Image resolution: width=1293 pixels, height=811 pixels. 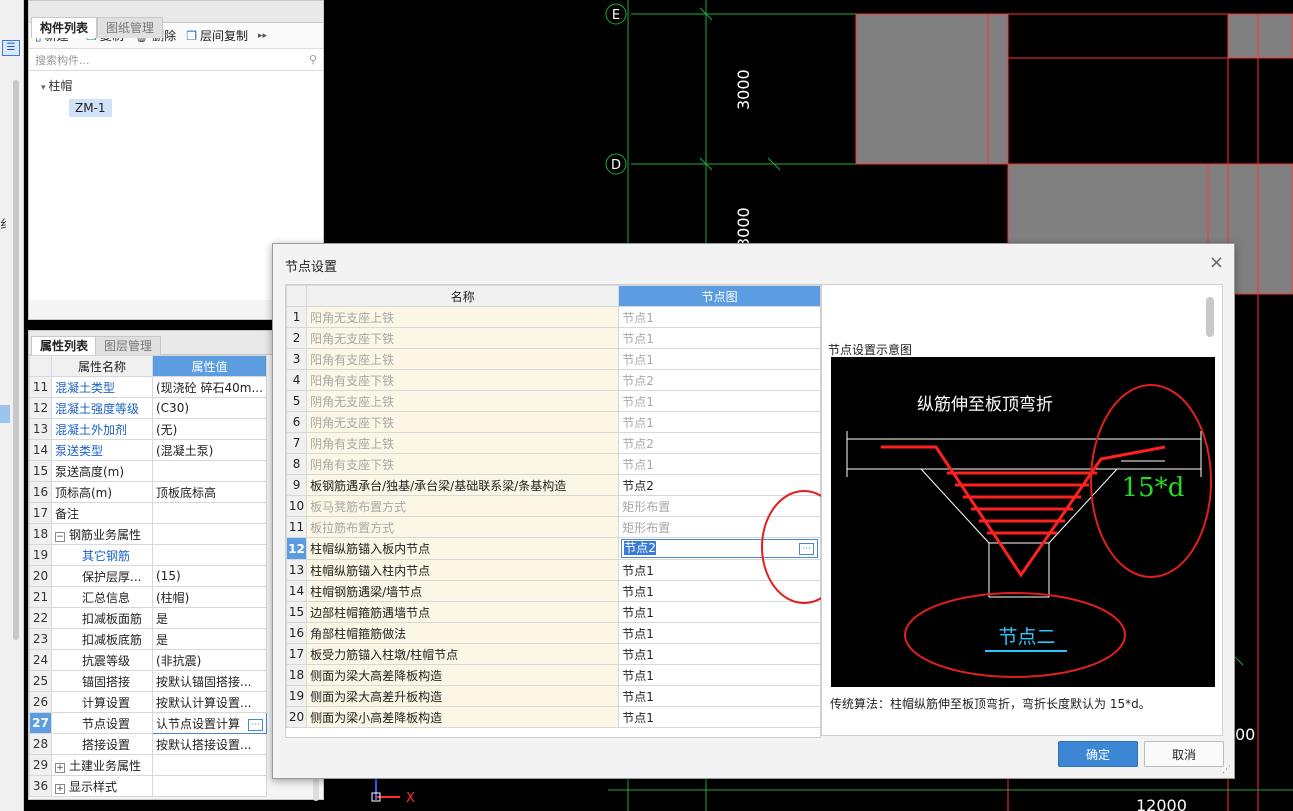 What do you see at coordinates (64, 345) in the screenshot?
I see `tab-property-list: 属性列表` at bounding box center [64, 345].